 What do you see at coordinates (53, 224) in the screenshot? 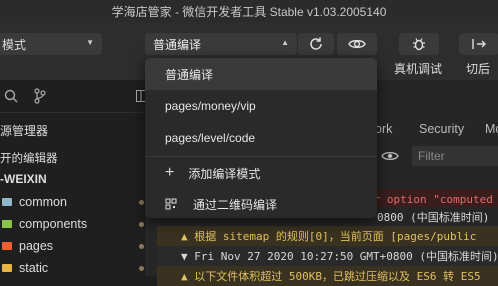
I see `tree-item-label: components` at bounding box center [53, 224].